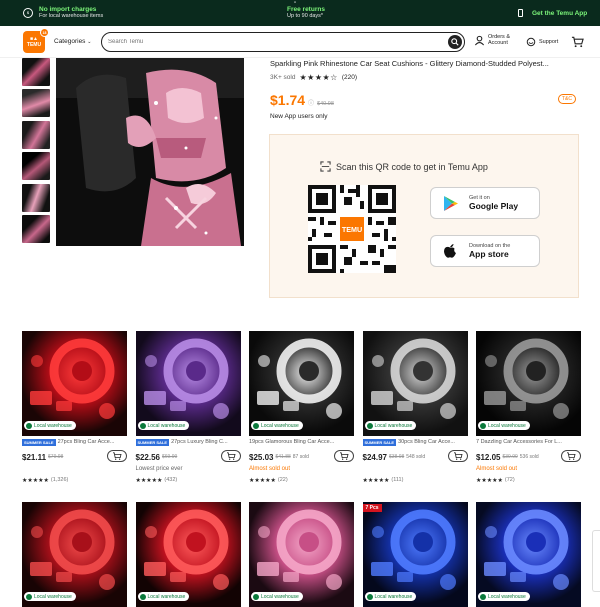 Image resolution: width=600 pixels, height=607 pixels. Describe the element at coordinates (349, 77) in the screenshot. I see `review-count: (220)` at that location.